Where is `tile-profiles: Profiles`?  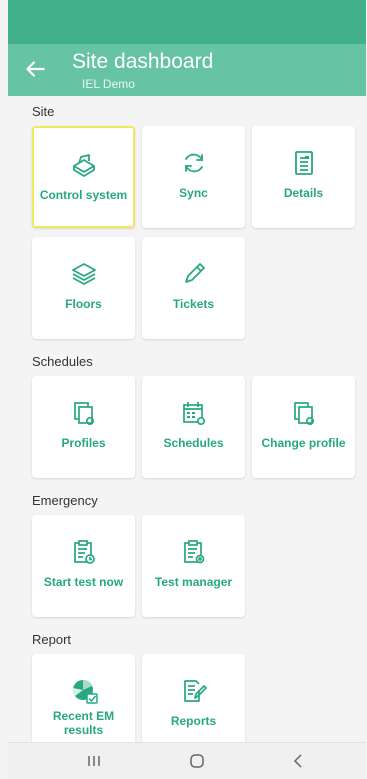 tile-profiles: Profiles is located at coordinates (83, 427).